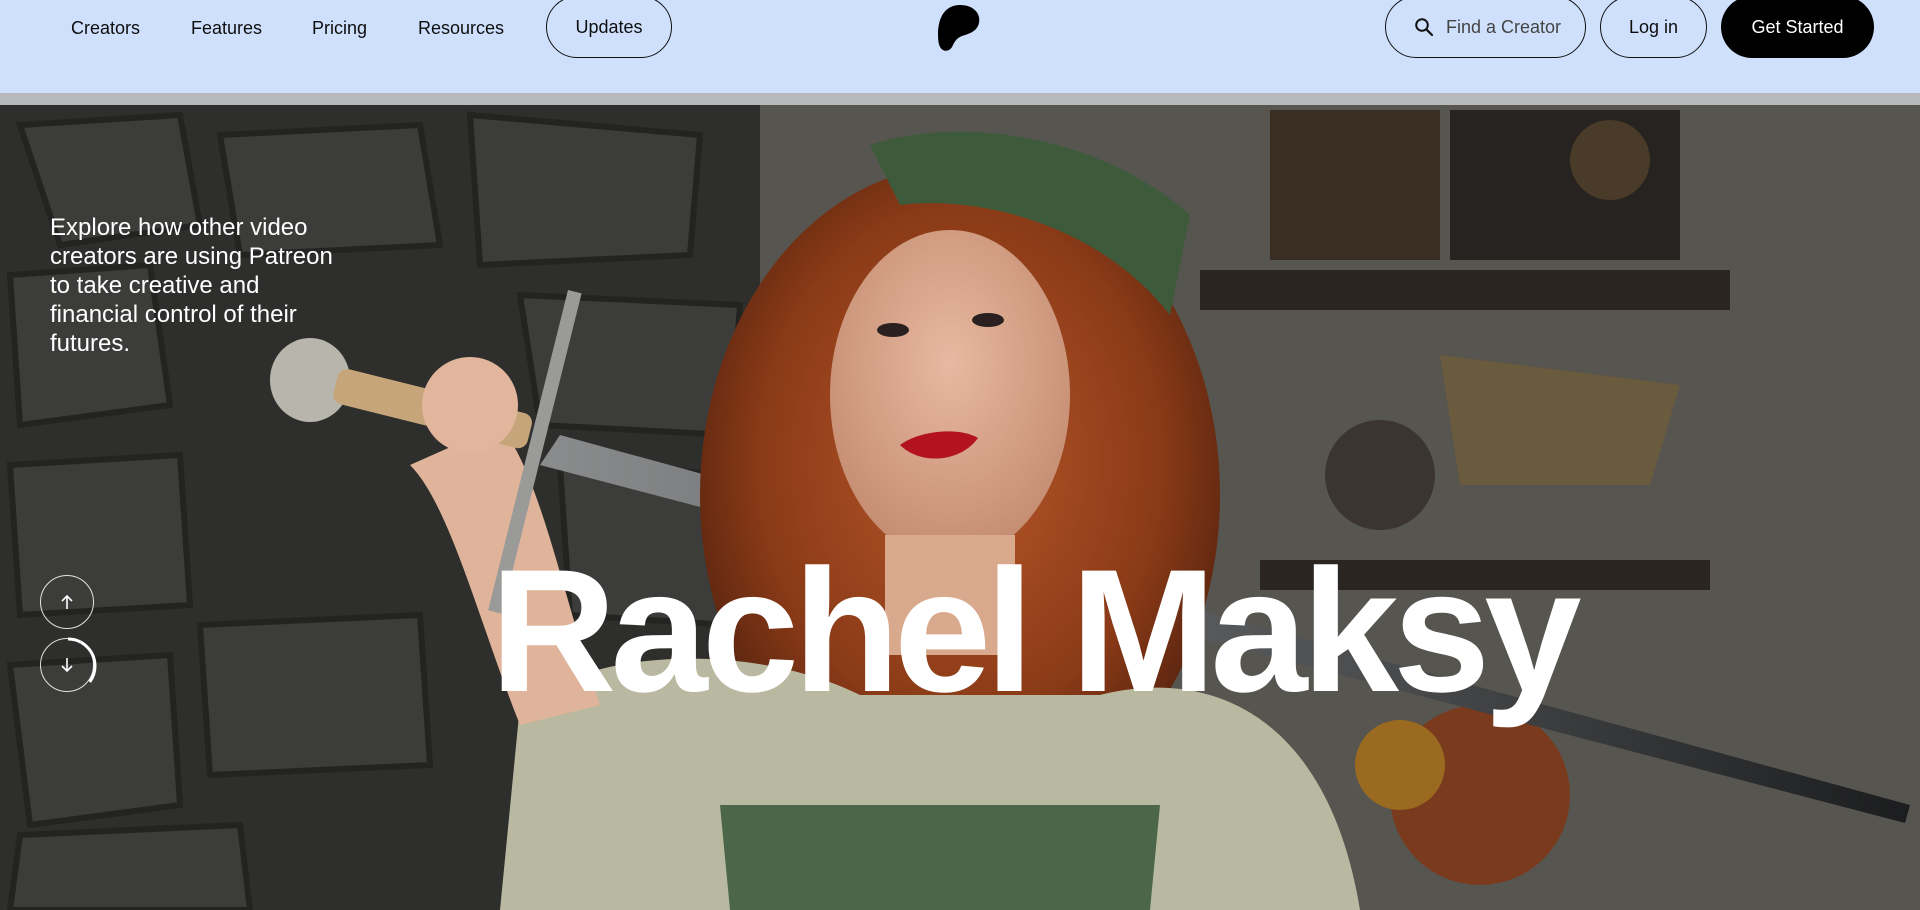 The height and width of the screenshot is (910, 1920). I want to click on nav-link-creators: Creators, so click(105, 28).